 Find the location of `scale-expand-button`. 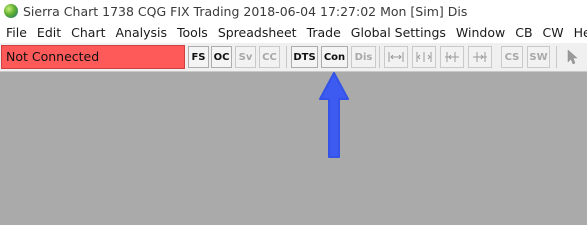

scale-expand-button is located at coordinates (424, 57).